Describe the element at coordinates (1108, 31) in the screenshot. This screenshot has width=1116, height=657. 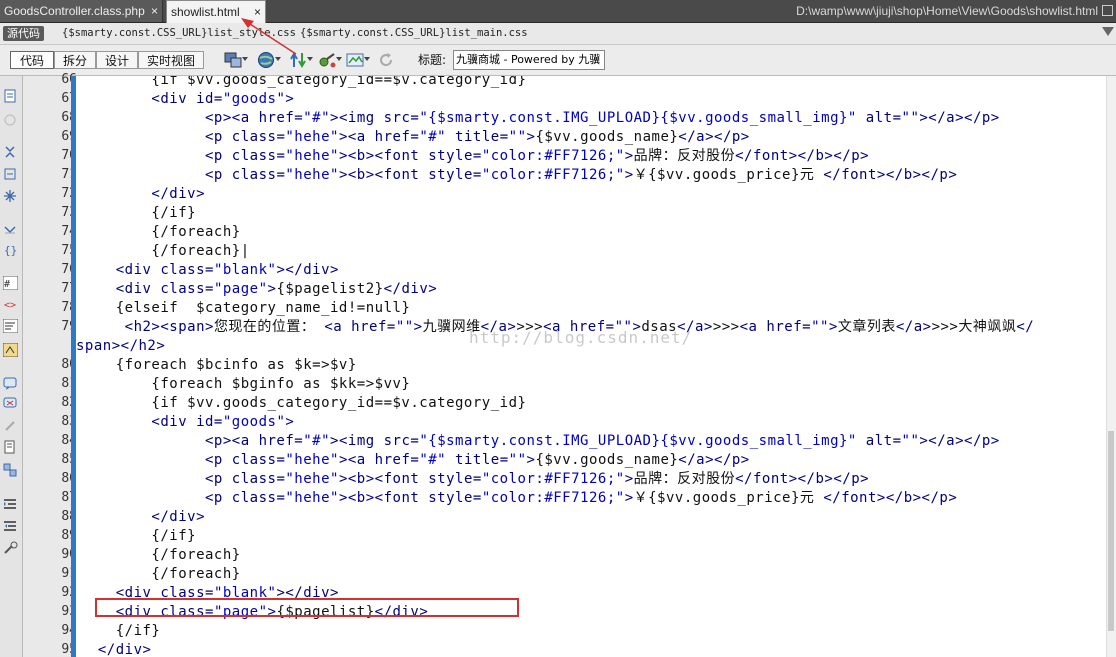
I see `filter-icon` at that location.